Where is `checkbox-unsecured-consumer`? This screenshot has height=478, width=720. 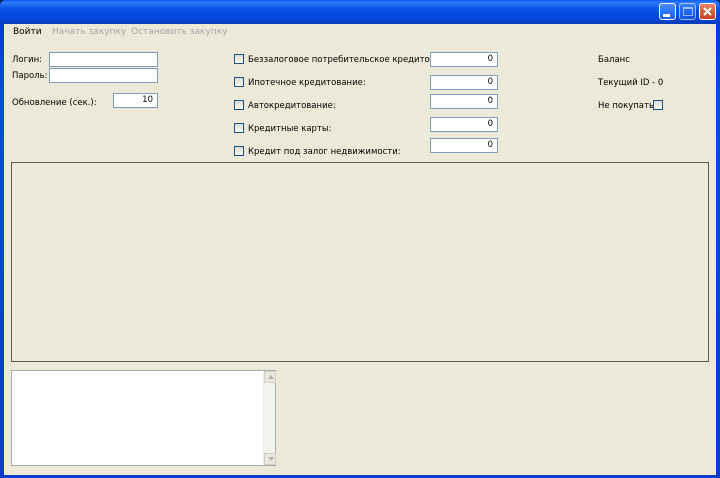
checkbox-unsecured-consumer is located at coordinates (239, 59).